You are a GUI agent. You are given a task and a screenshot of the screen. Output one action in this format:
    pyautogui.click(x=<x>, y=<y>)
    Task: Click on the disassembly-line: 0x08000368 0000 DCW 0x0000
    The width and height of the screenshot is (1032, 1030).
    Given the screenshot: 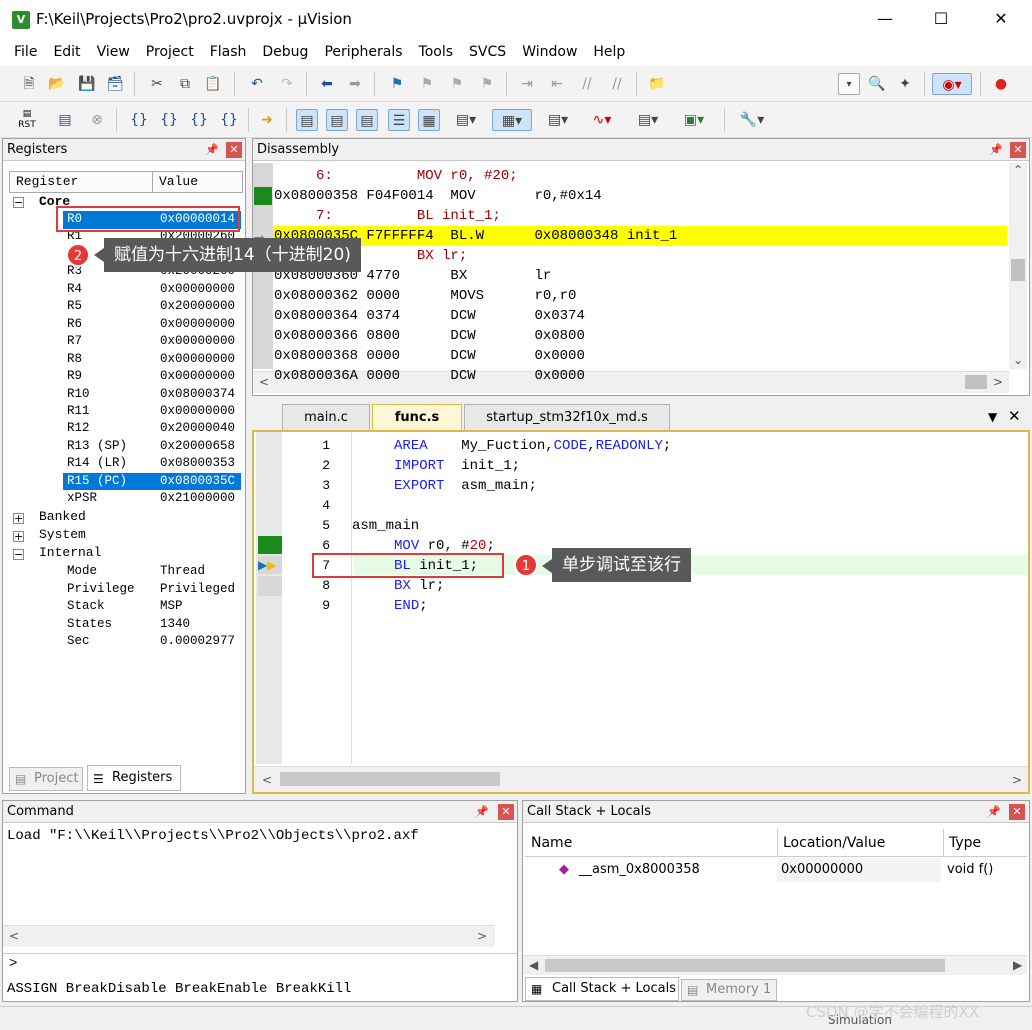 What is the action you would take?
    pyautogui.click(x=641, y=356)
    